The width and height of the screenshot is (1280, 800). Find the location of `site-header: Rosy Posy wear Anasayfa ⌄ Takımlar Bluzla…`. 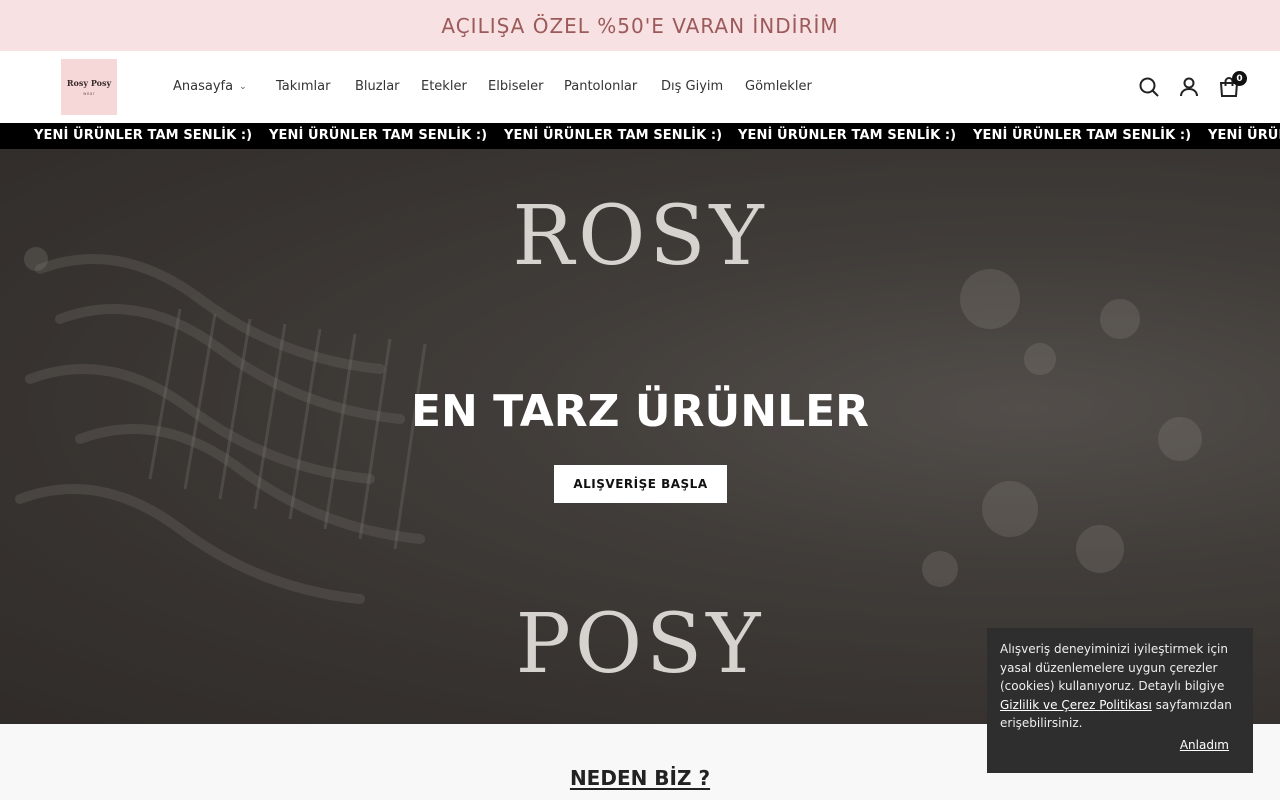

site-header: Rosy Posy wear Anasayfa ⌄ Takımlar Bluzla… is located at coordinates (640, 87).